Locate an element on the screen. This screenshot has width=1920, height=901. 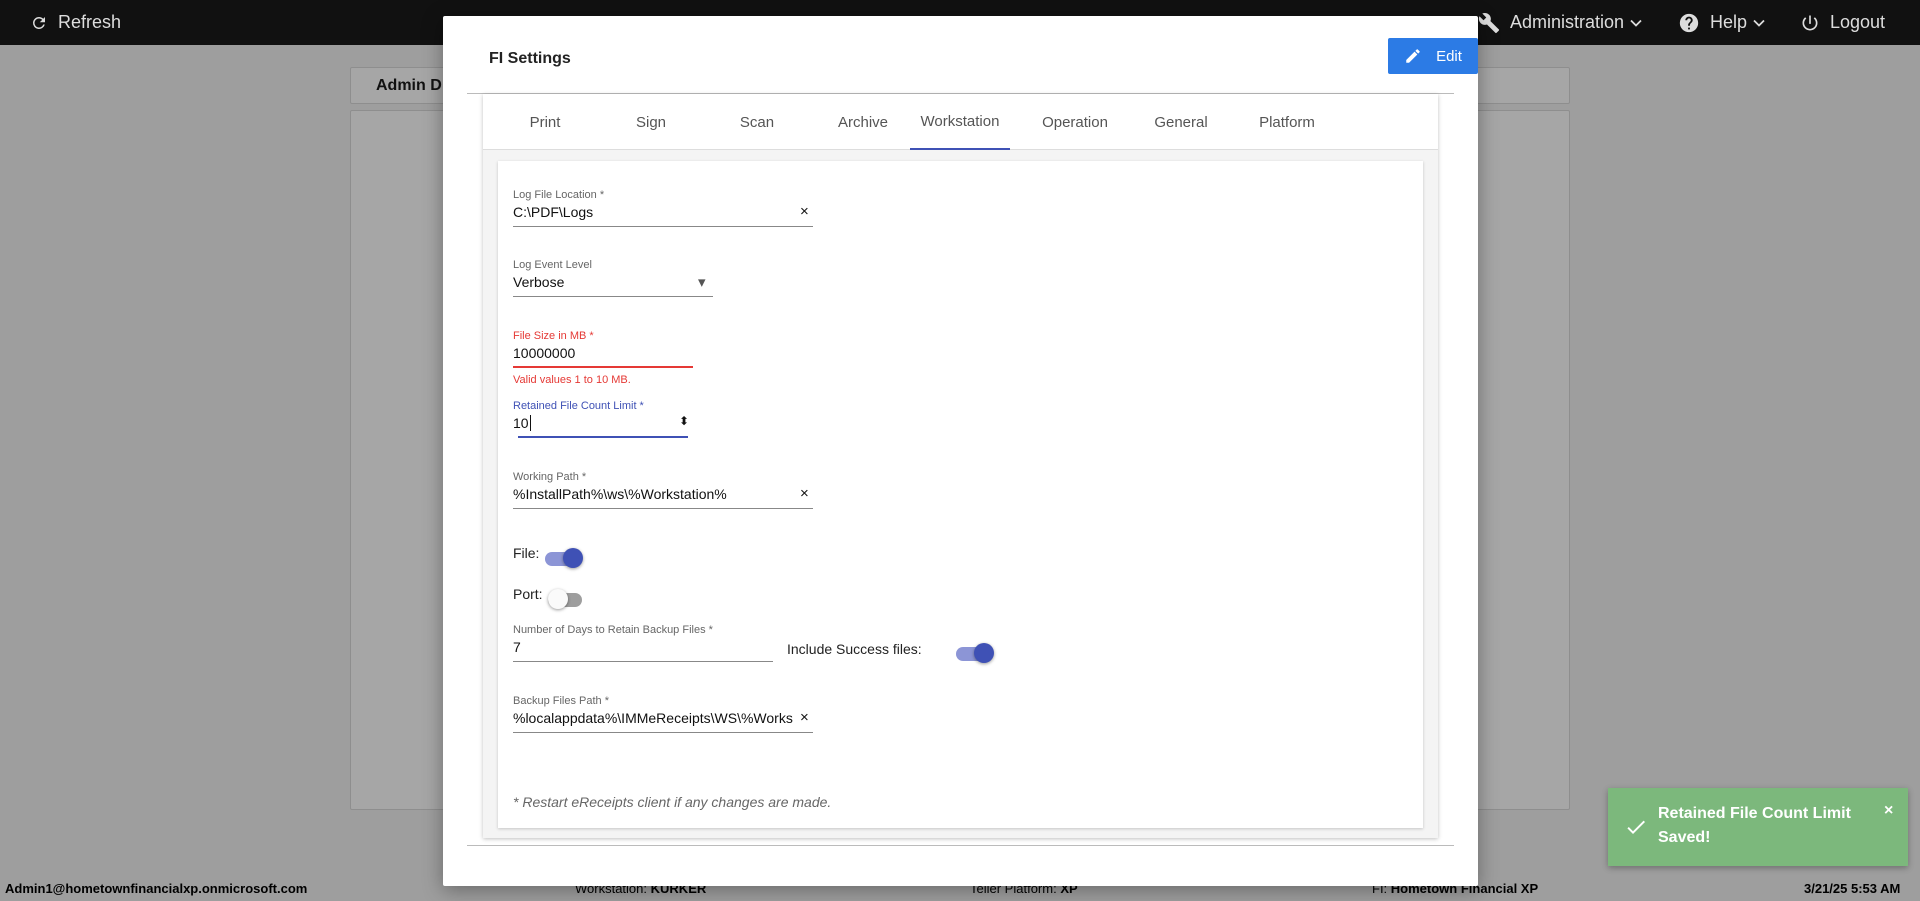
log-event-level-label: Log Event Level is located at coordinates (552, 265).